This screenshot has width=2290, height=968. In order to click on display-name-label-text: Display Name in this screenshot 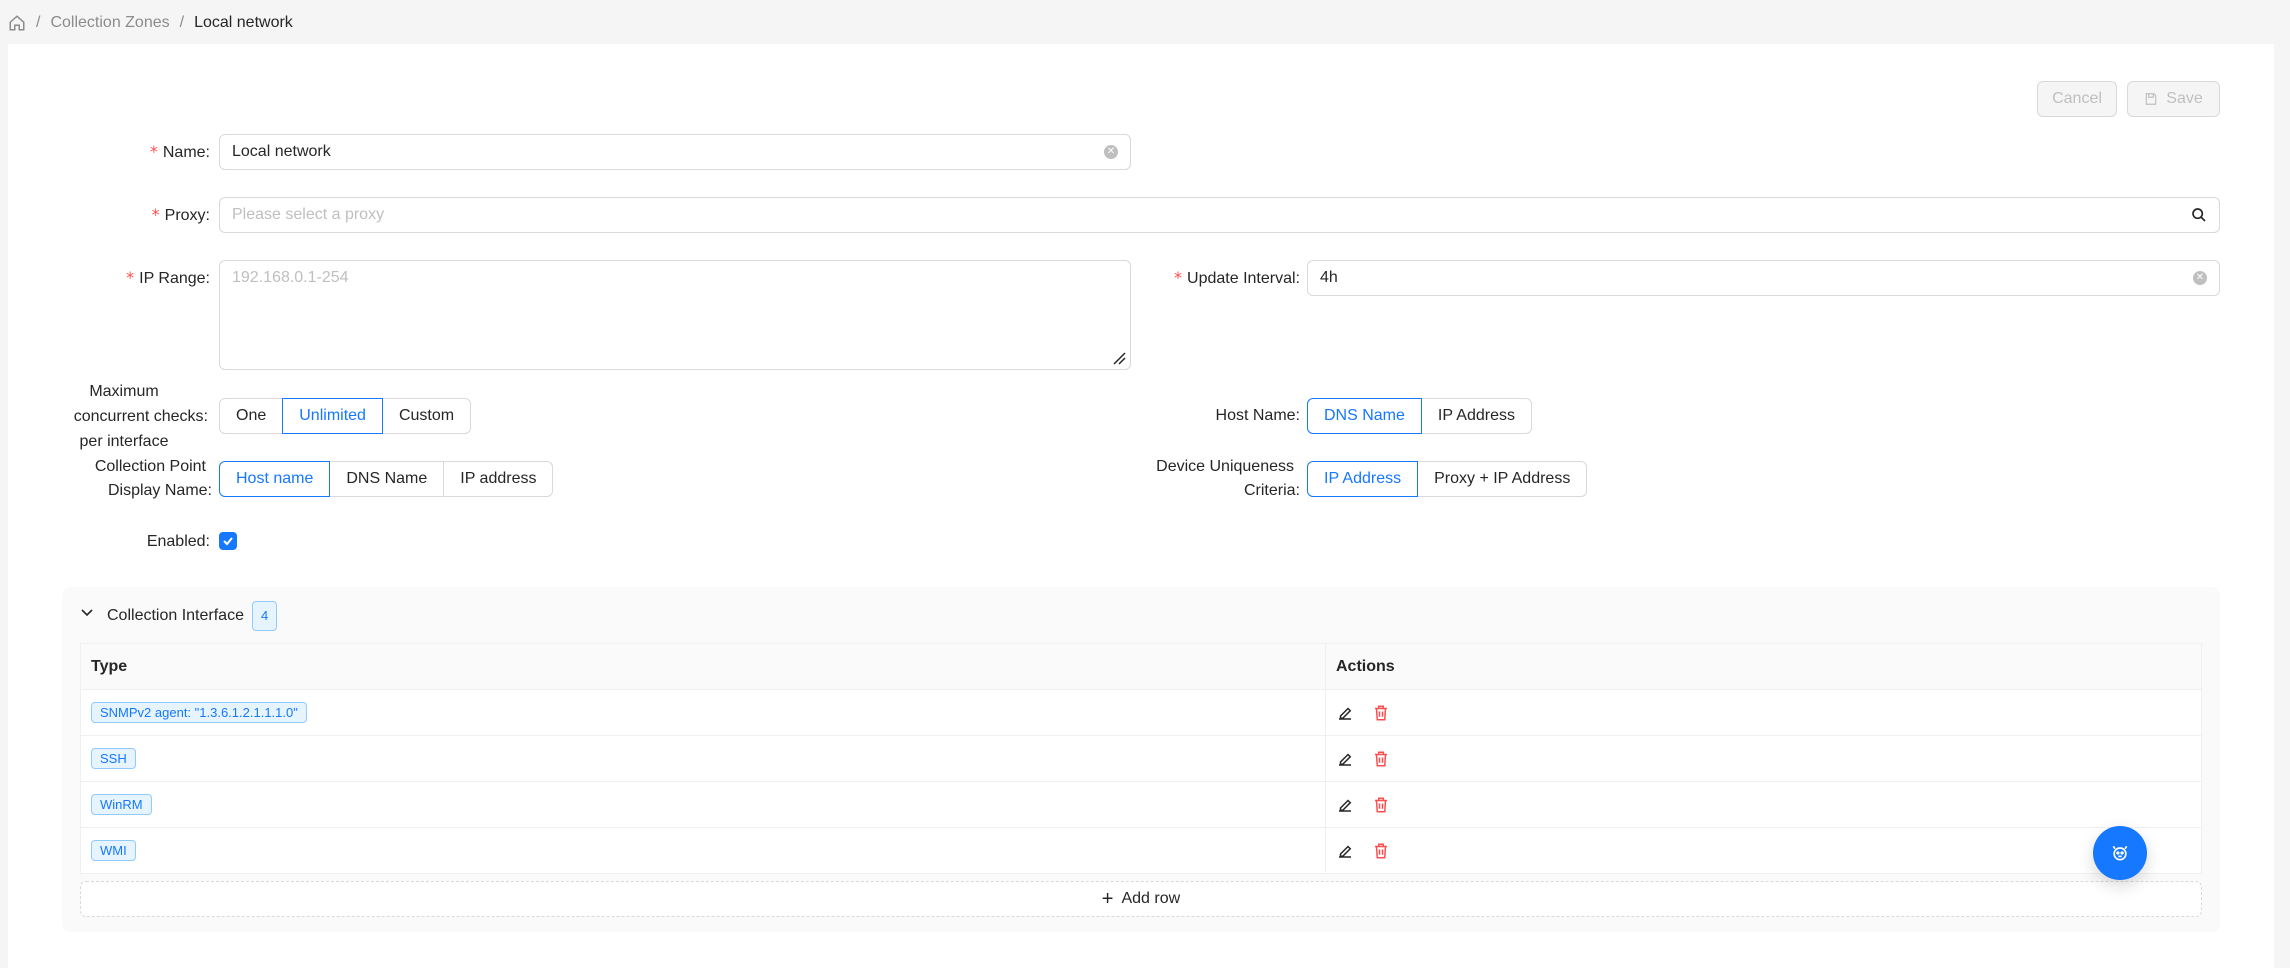, I will do `click(157, 490)`.